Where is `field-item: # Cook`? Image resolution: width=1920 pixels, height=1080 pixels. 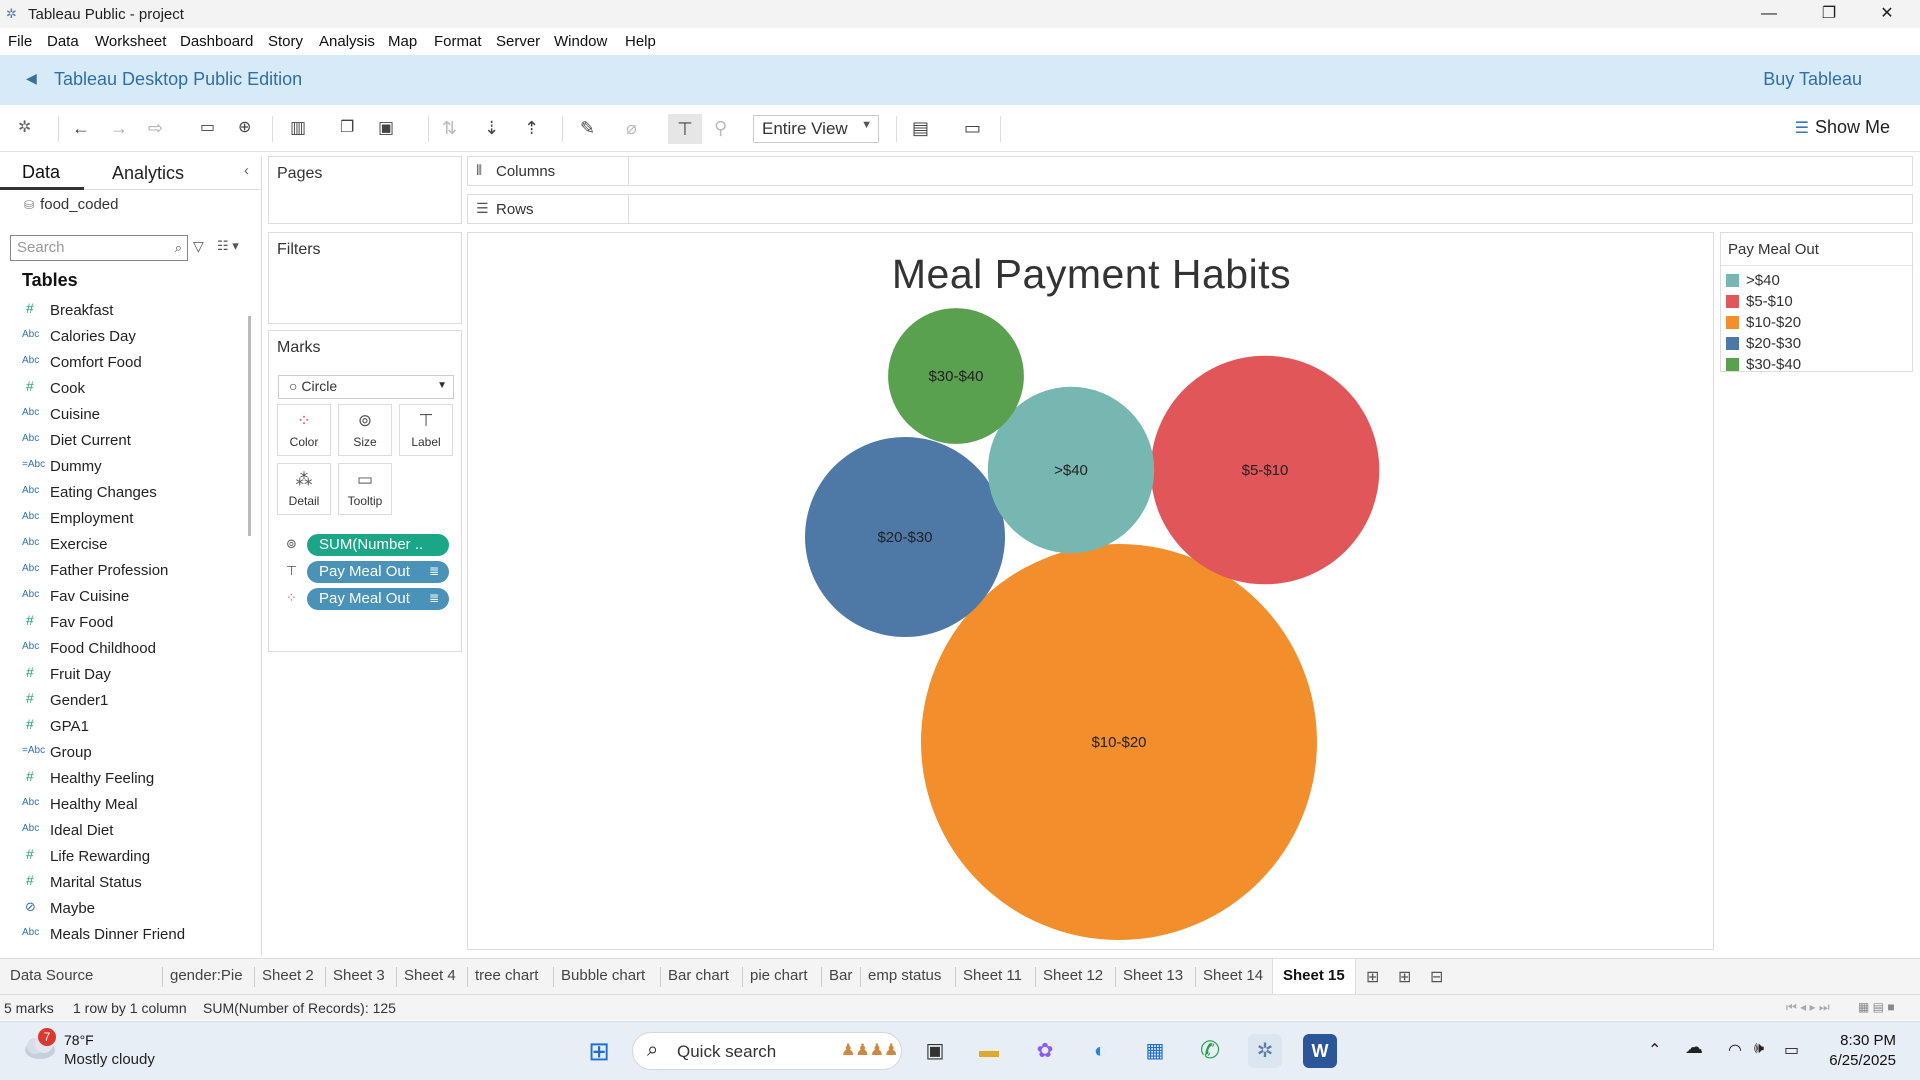
field-item: # Cook is located at coordinates (124, 390).